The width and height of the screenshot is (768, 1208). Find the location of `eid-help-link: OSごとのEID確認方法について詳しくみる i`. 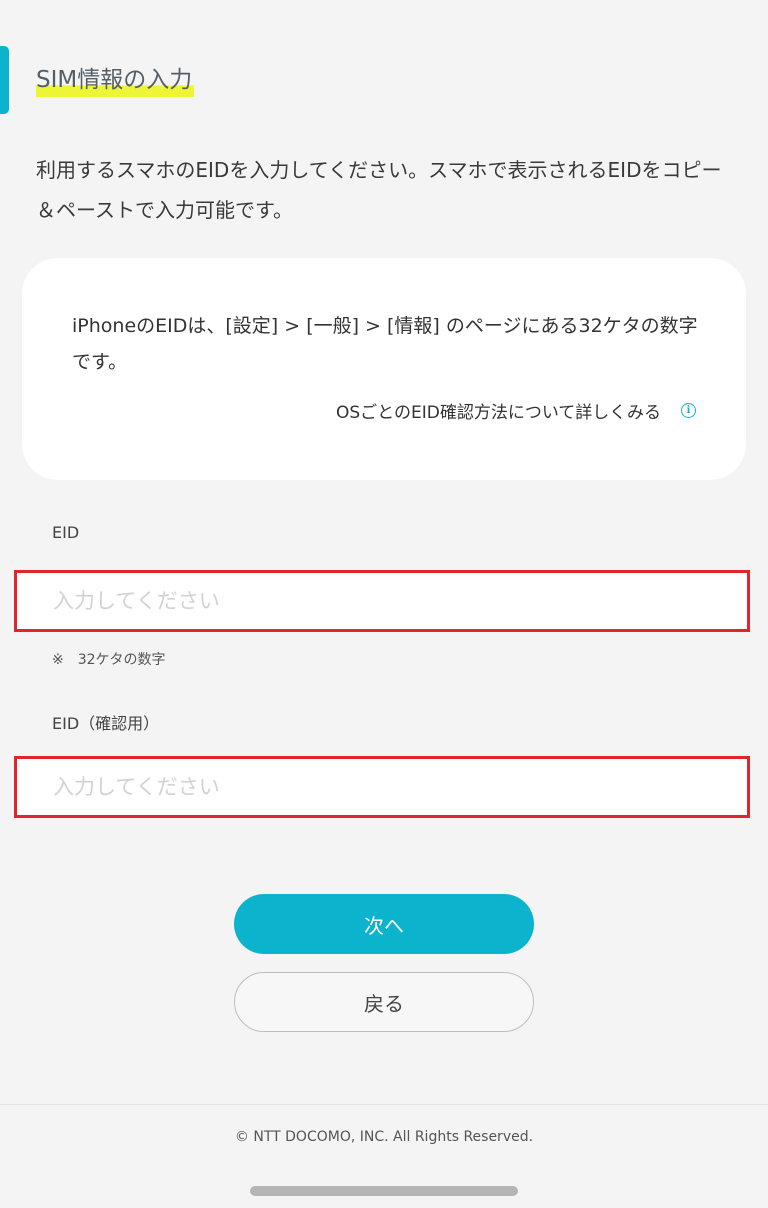

eid-help-link: OSごとのEID確認方法について詳しくみる i is located at coordinates (516, 410).